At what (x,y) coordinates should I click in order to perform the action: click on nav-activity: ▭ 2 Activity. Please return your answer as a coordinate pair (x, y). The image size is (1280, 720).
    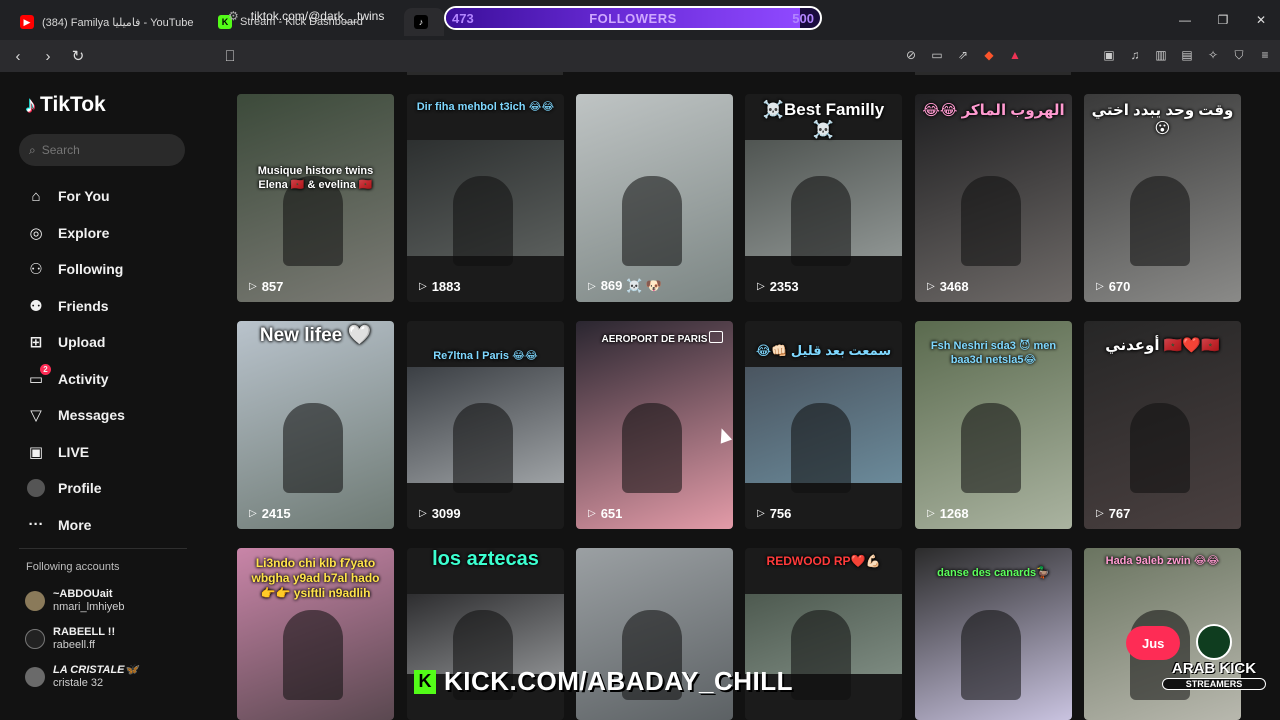
    Looking at the image, I should click on (75, 379).